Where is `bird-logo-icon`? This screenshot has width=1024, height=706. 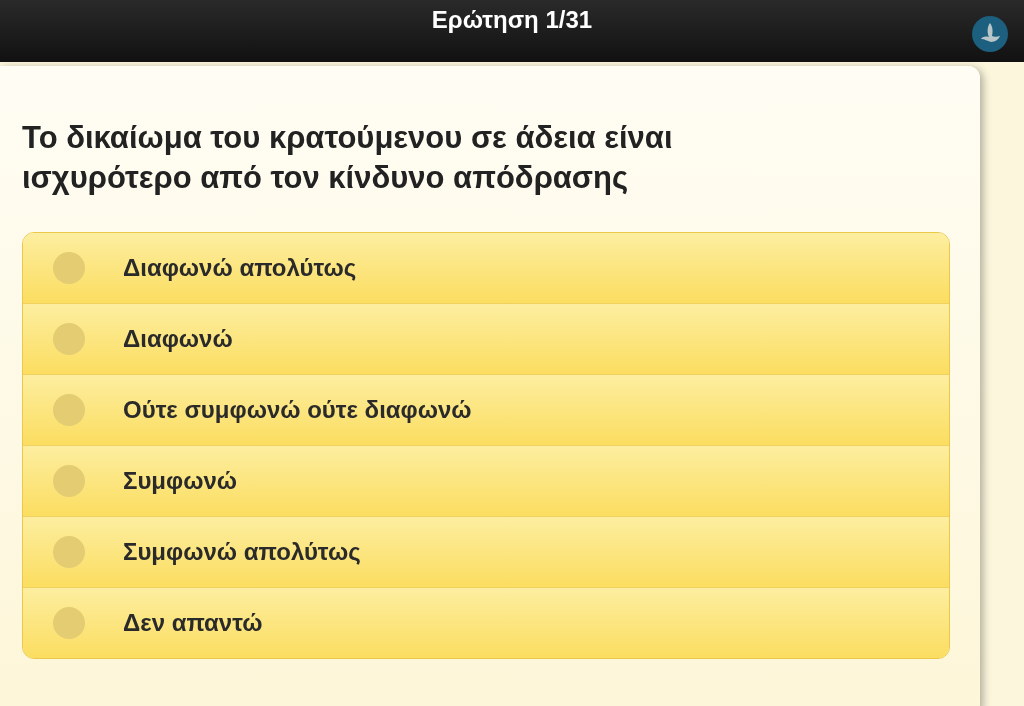 bird-logo-icon is located at coordinates (990, 34).